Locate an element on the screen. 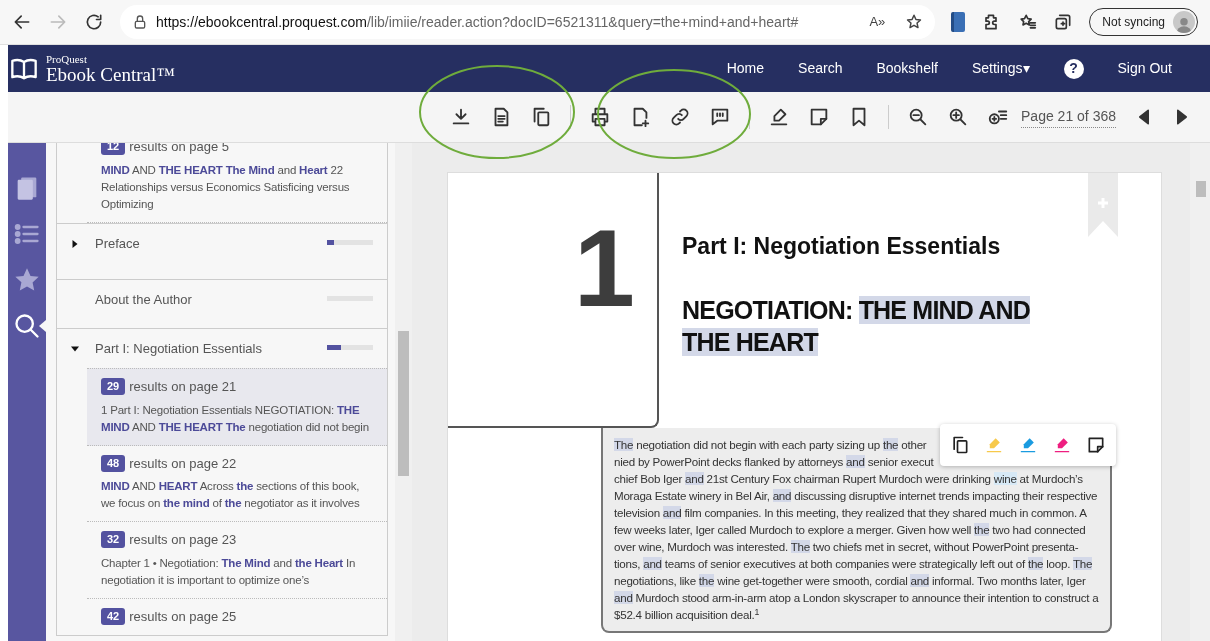 This screenshot has height=641, width=1210. book-icon is located at coordinates (958, 22).